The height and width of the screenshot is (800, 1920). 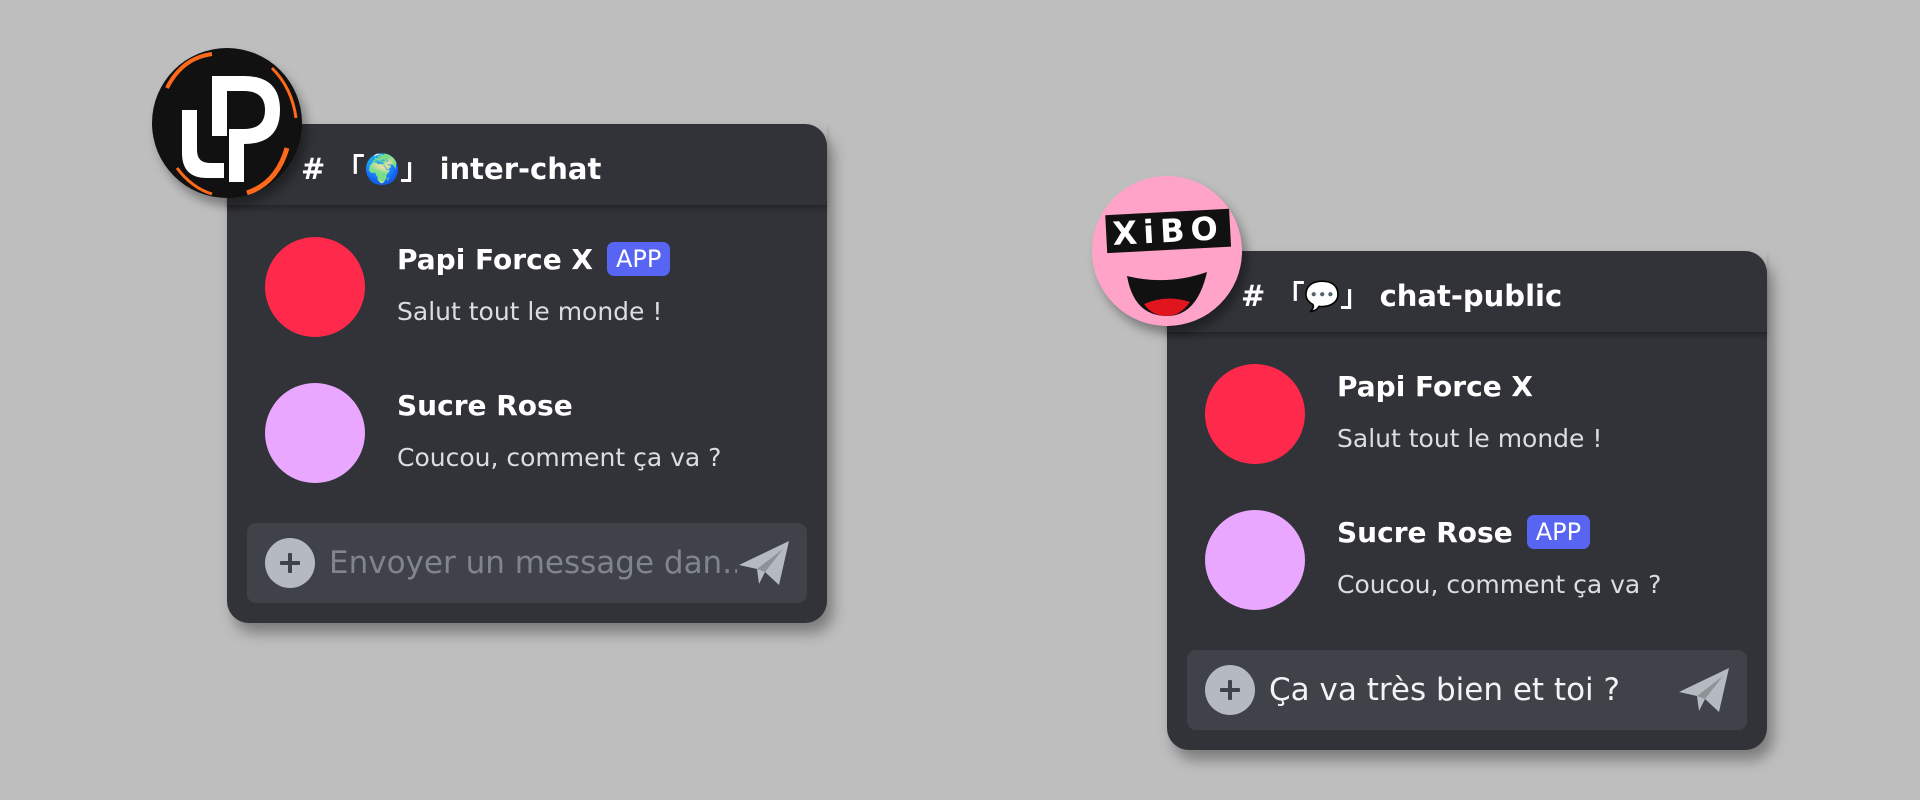 I want to click on channel-header: # 「🌍」 inter-chat, so click(x=527, y=165).